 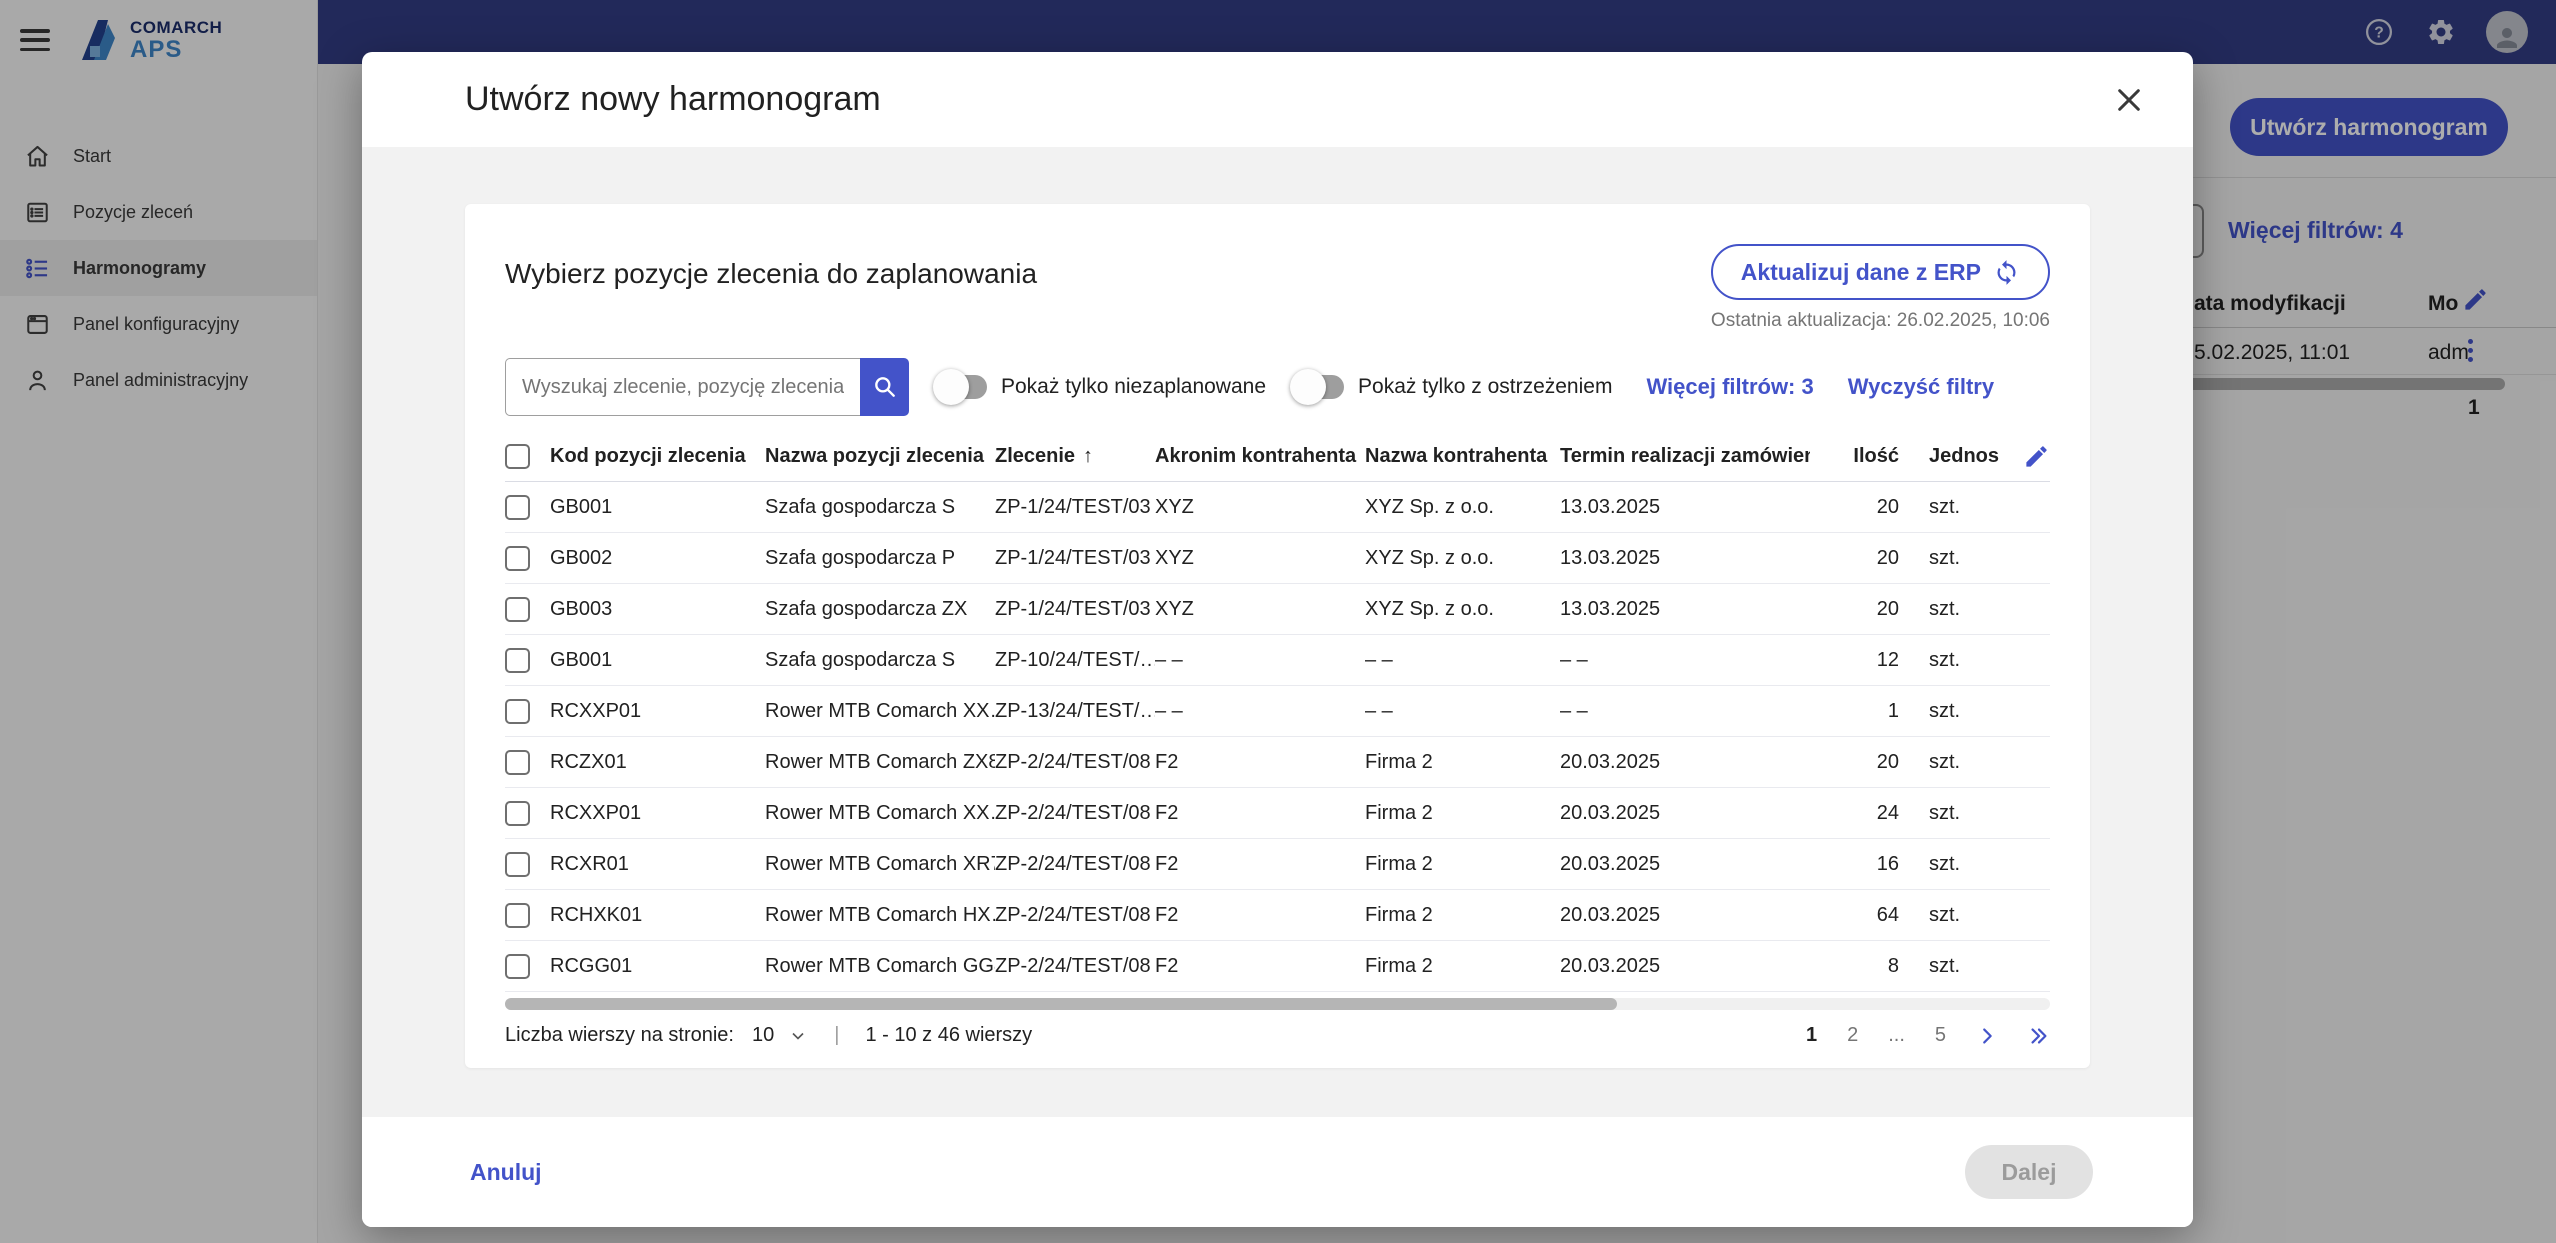 What do you see at coordinates (596, 812) in the screenshot?
I see `cell-code: RCXXP01` at bounding box center [596, 812].